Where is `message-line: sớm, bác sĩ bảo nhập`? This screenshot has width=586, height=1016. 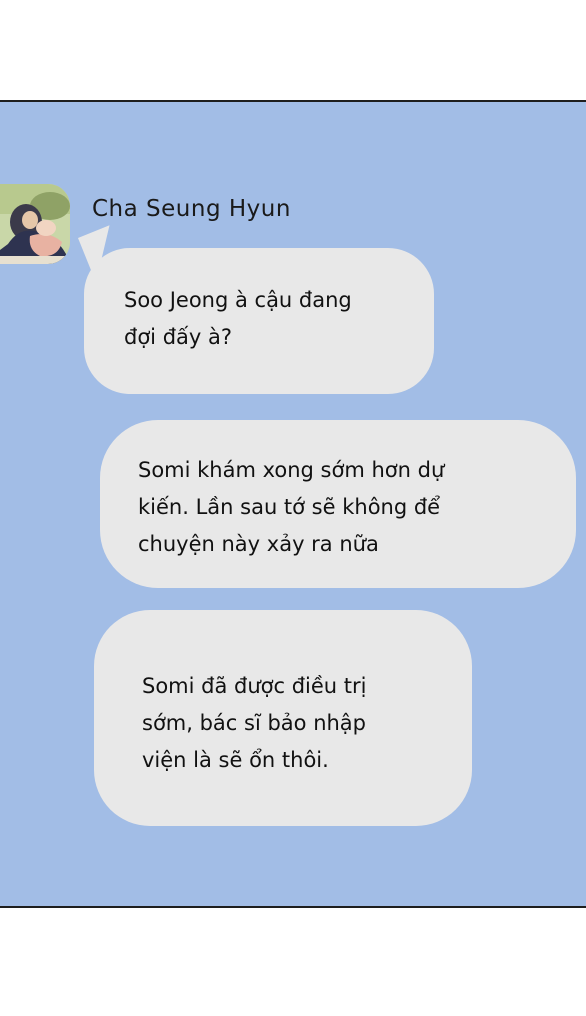 message-line: sớm, bác sĩ bảo nhập is located at coordinates (254, 723).